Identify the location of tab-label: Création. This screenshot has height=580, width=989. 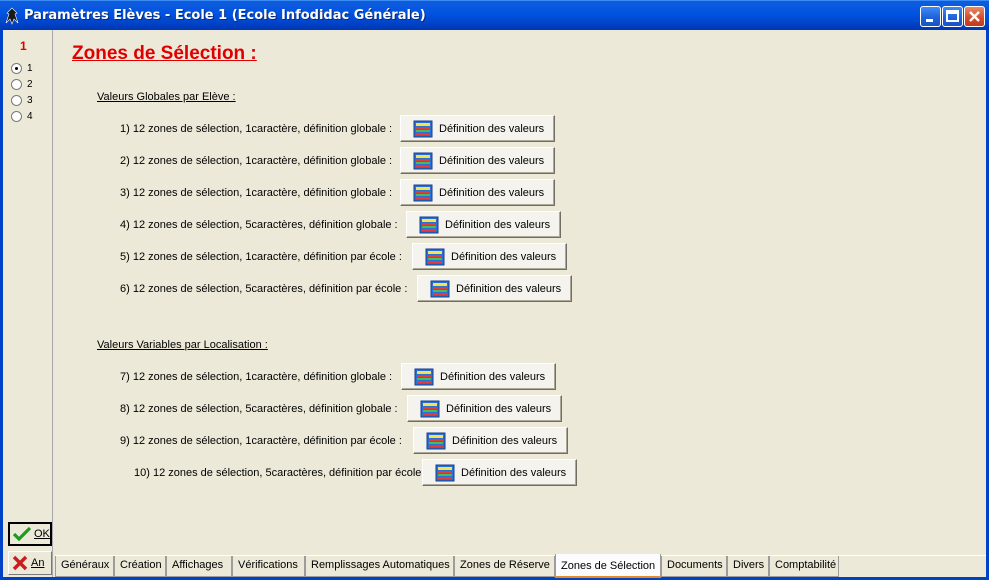
(141, 565).